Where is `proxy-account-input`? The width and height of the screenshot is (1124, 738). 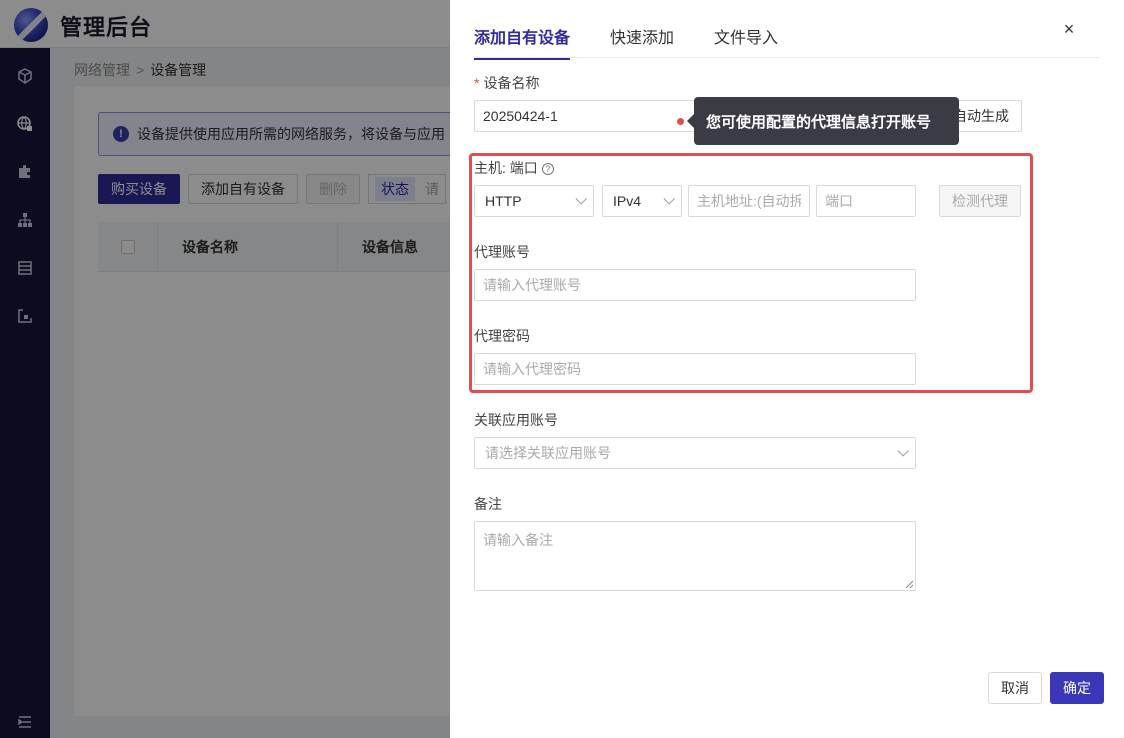 proxy-account-input is located at coordinates (695, 285).